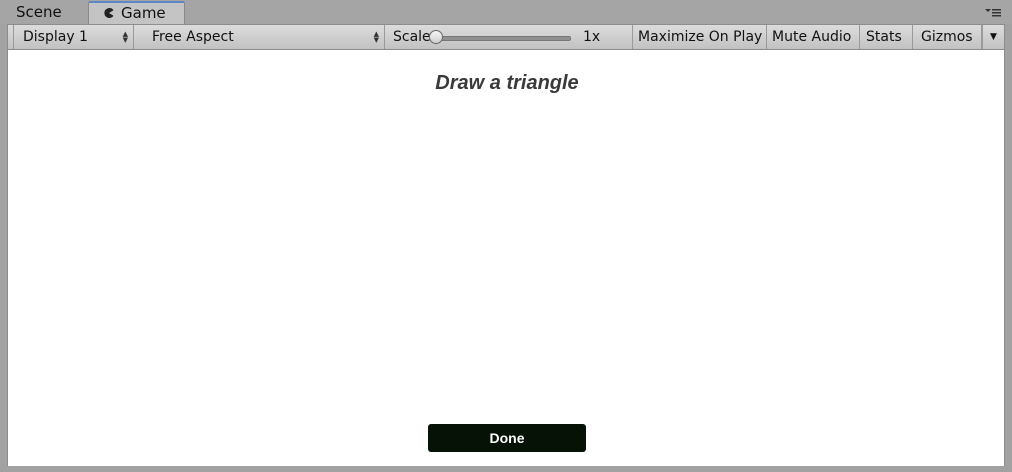 The height and width of the screenshot is (472, 1012). What do you see at coordinates (143, 13) in the screenshot?
I see `tab-game-label: Game` at bounding box center [143, 13].